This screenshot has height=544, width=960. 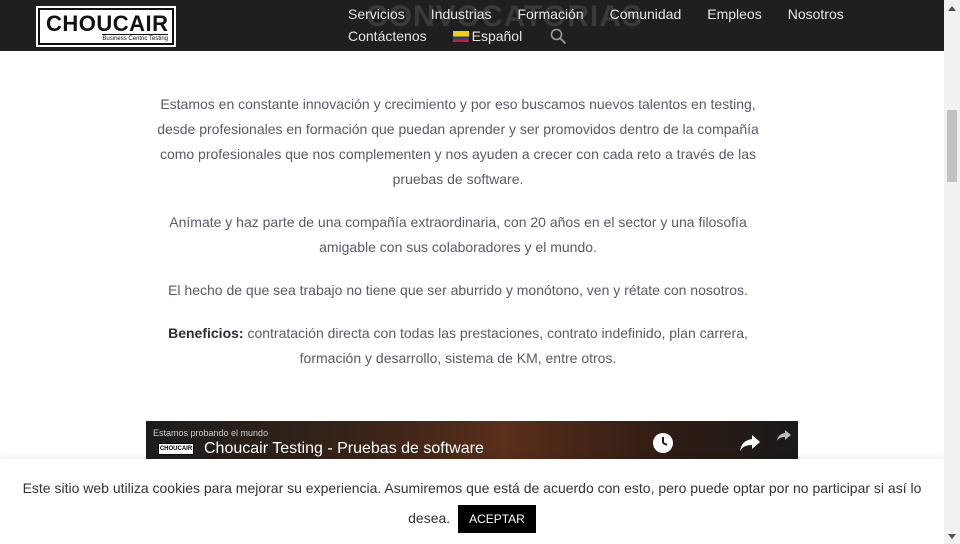 I want to click on nav-item-comunidad: Comunidad, so click(x=646, y=14).